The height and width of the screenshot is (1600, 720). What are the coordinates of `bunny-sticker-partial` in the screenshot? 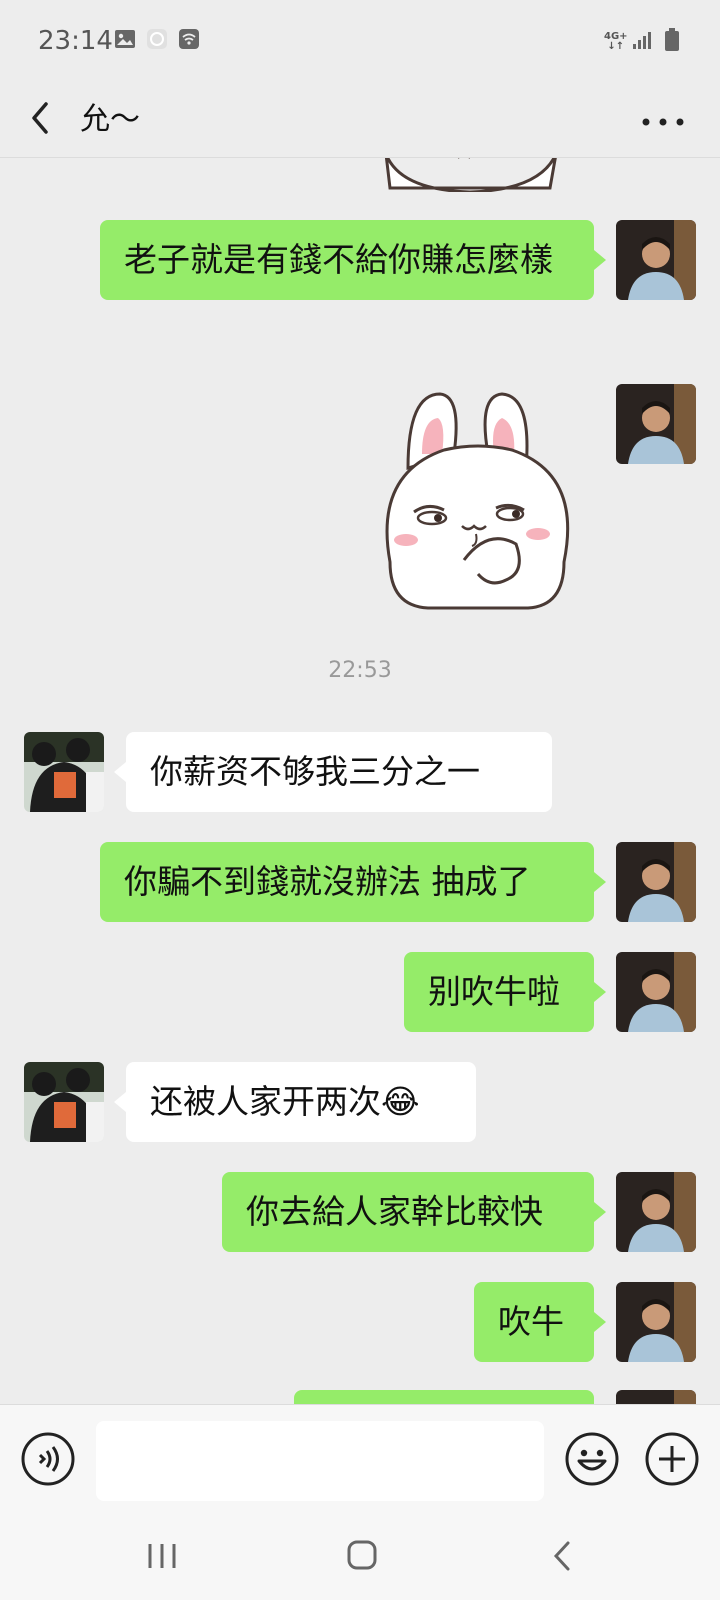 It's located at (480, 175).